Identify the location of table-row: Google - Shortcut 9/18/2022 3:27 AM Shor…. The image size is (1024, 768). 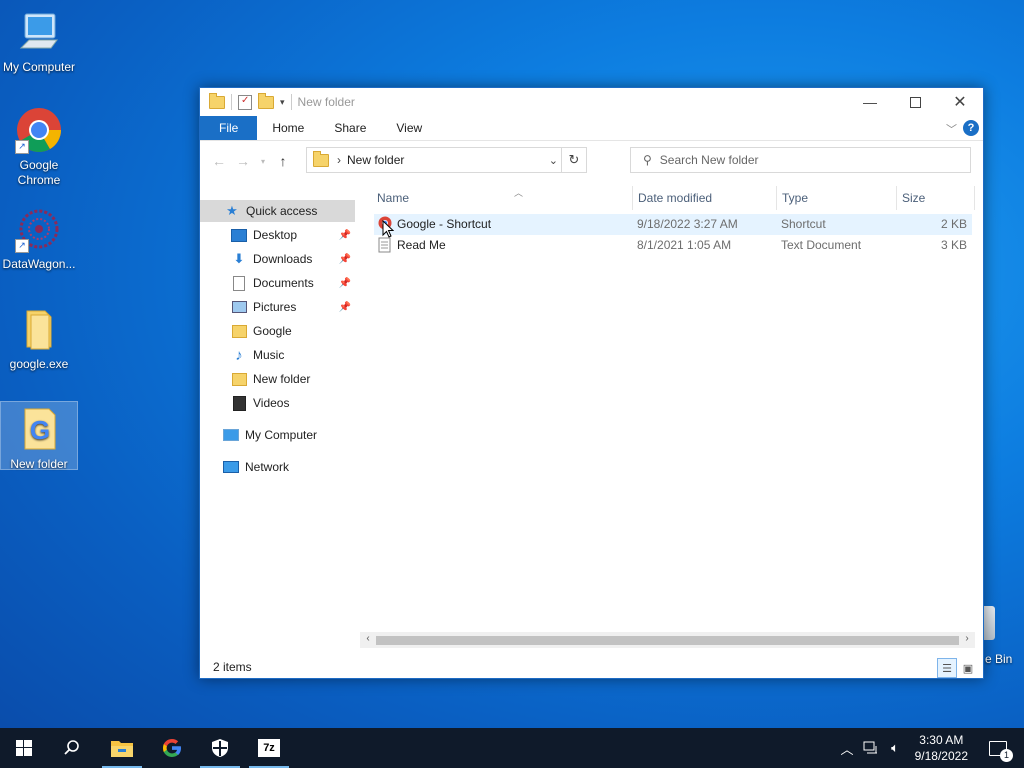
(673, 224).